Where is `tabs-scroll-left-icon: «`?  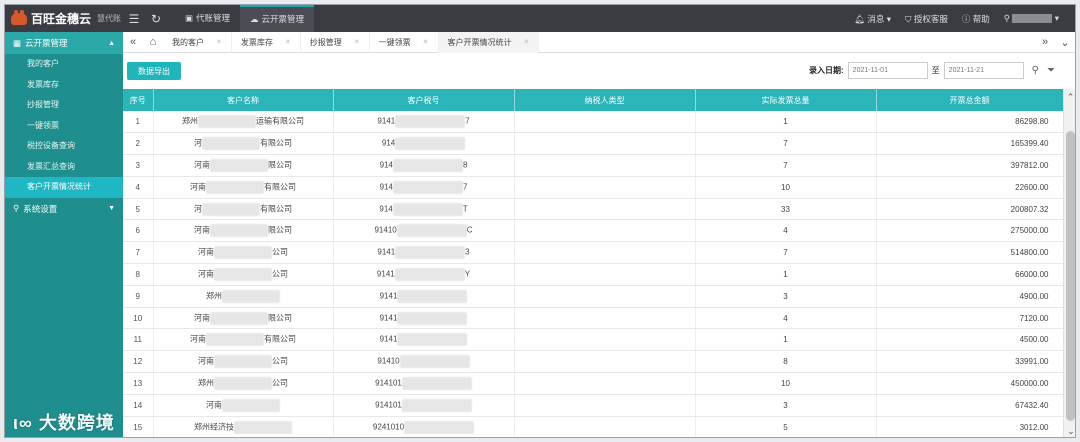
tabs-scroll-left-icon: « is located at coordinates (133, 42).